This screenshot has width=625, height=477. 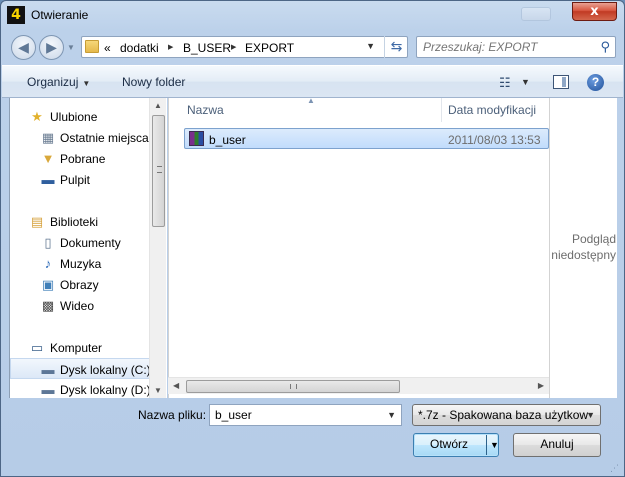 I want to click on scroll-up-icon: ▲, so click(x=158, y=105).